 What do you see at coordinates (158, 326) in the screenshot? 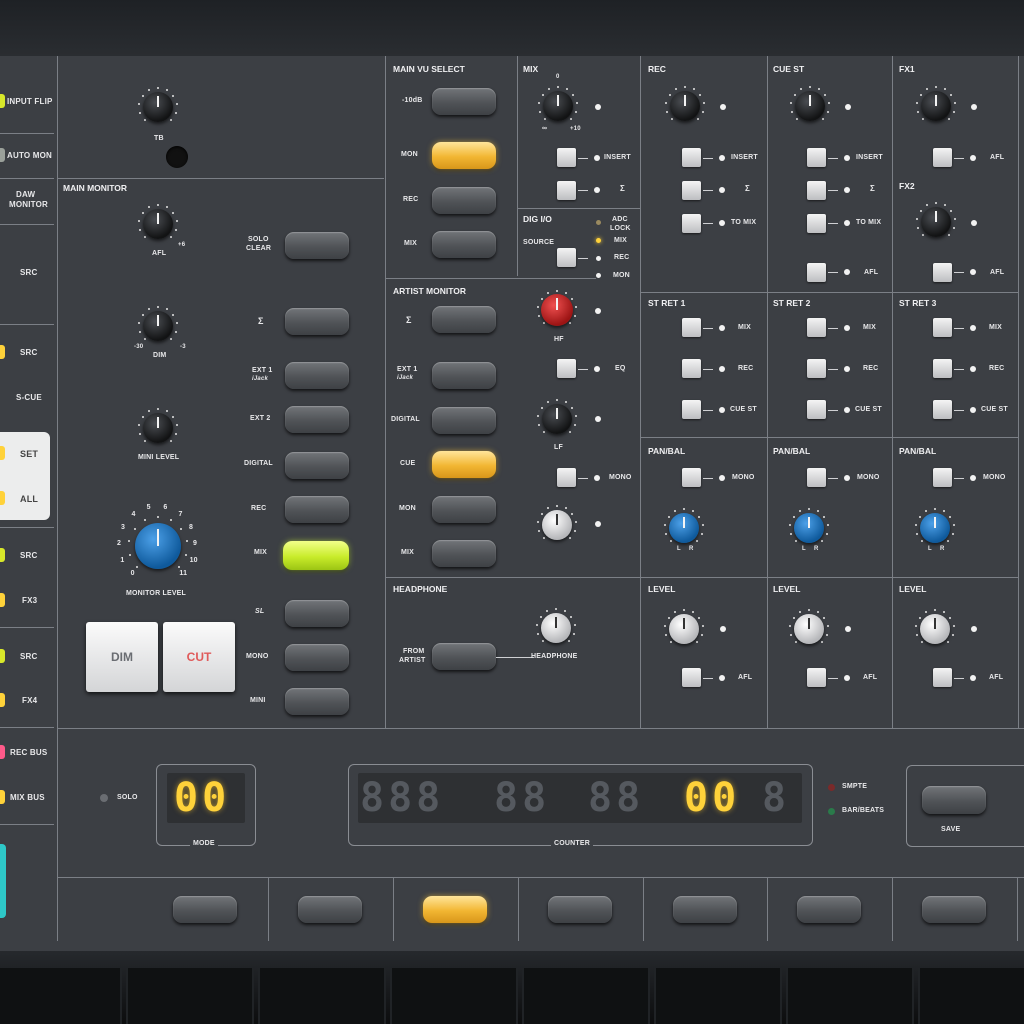
I see `dim-knob` at bounding box center [158, 326].